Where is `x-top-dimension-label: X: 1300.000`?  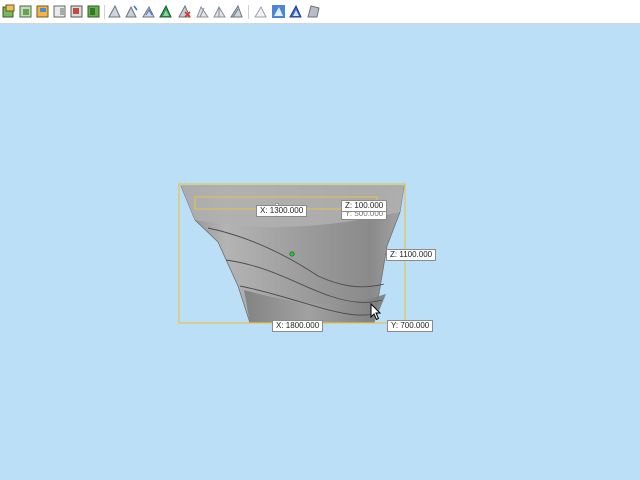 x-top-dimension-label: X: 1300.000 is located at coordinates (282, 211).